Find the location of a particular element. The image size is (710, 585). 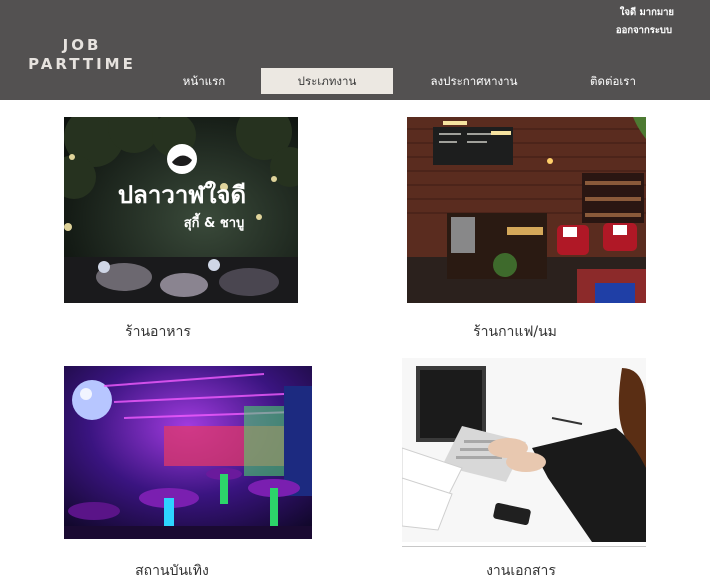

nav-home: หน้าแรก is located at coordinates (204, 81).